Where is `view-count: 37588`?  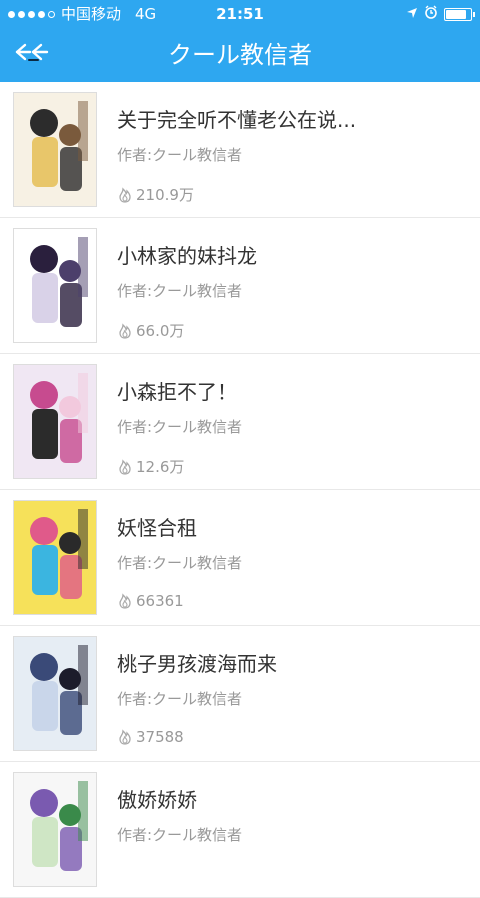 view-count: 37588 is located at coordinates (160, 737).